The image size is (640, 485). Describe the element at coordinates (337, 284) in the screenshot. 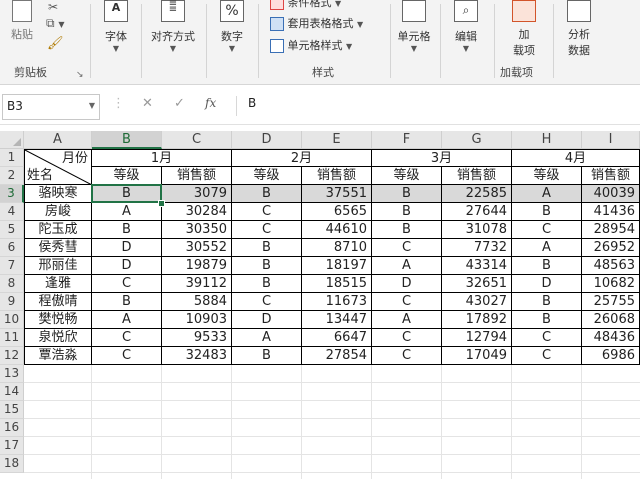

I see `sales-cell: 18515` at that location.